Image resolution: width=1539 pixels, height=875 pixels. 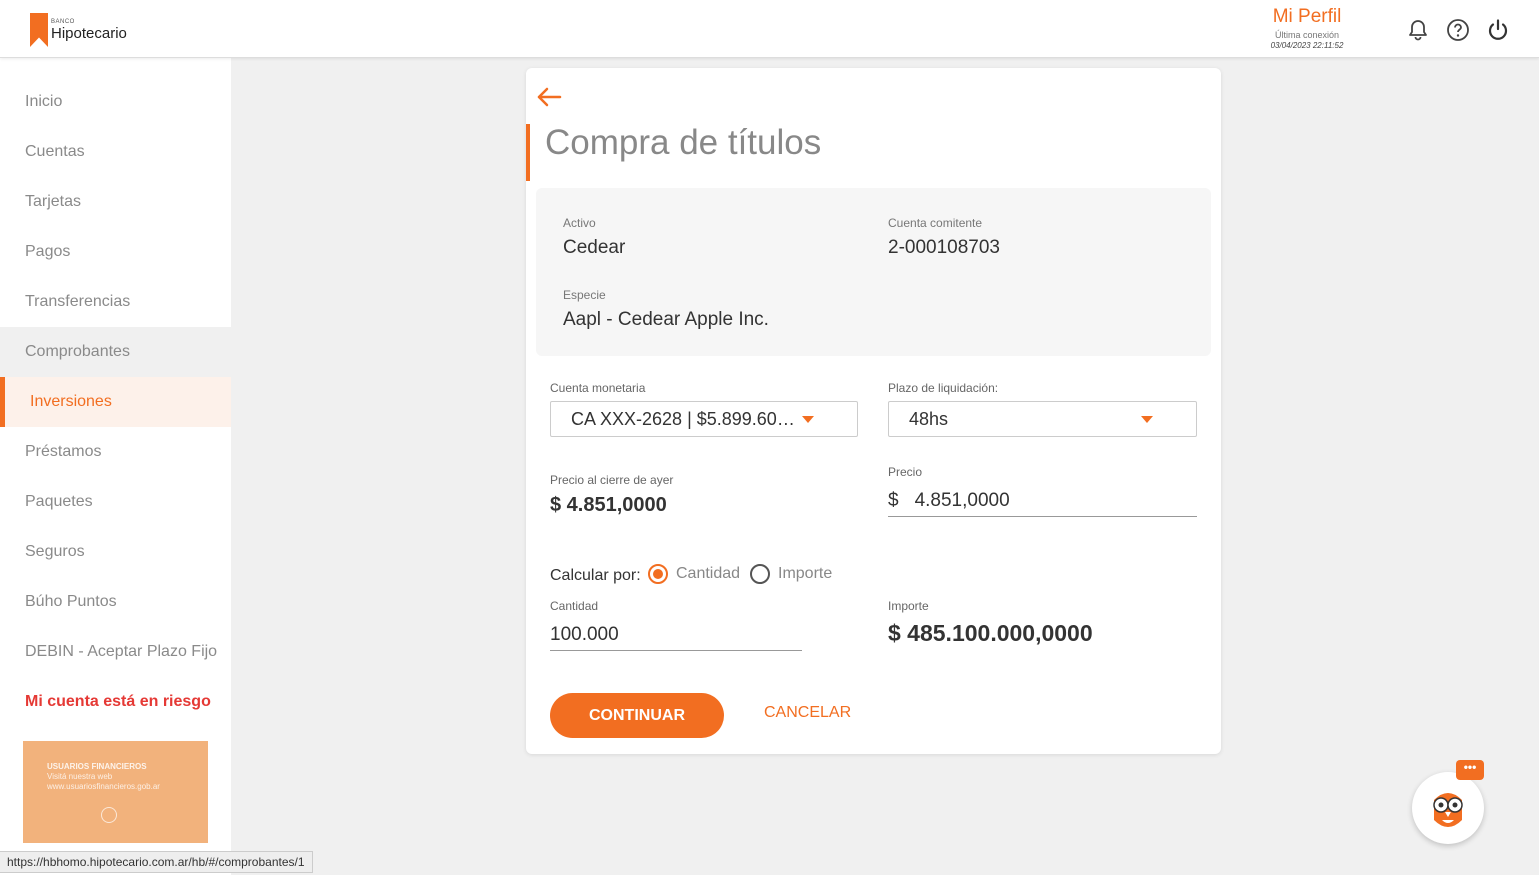 I want to click on chat-assistant-button, so click(x=1448, y=808).